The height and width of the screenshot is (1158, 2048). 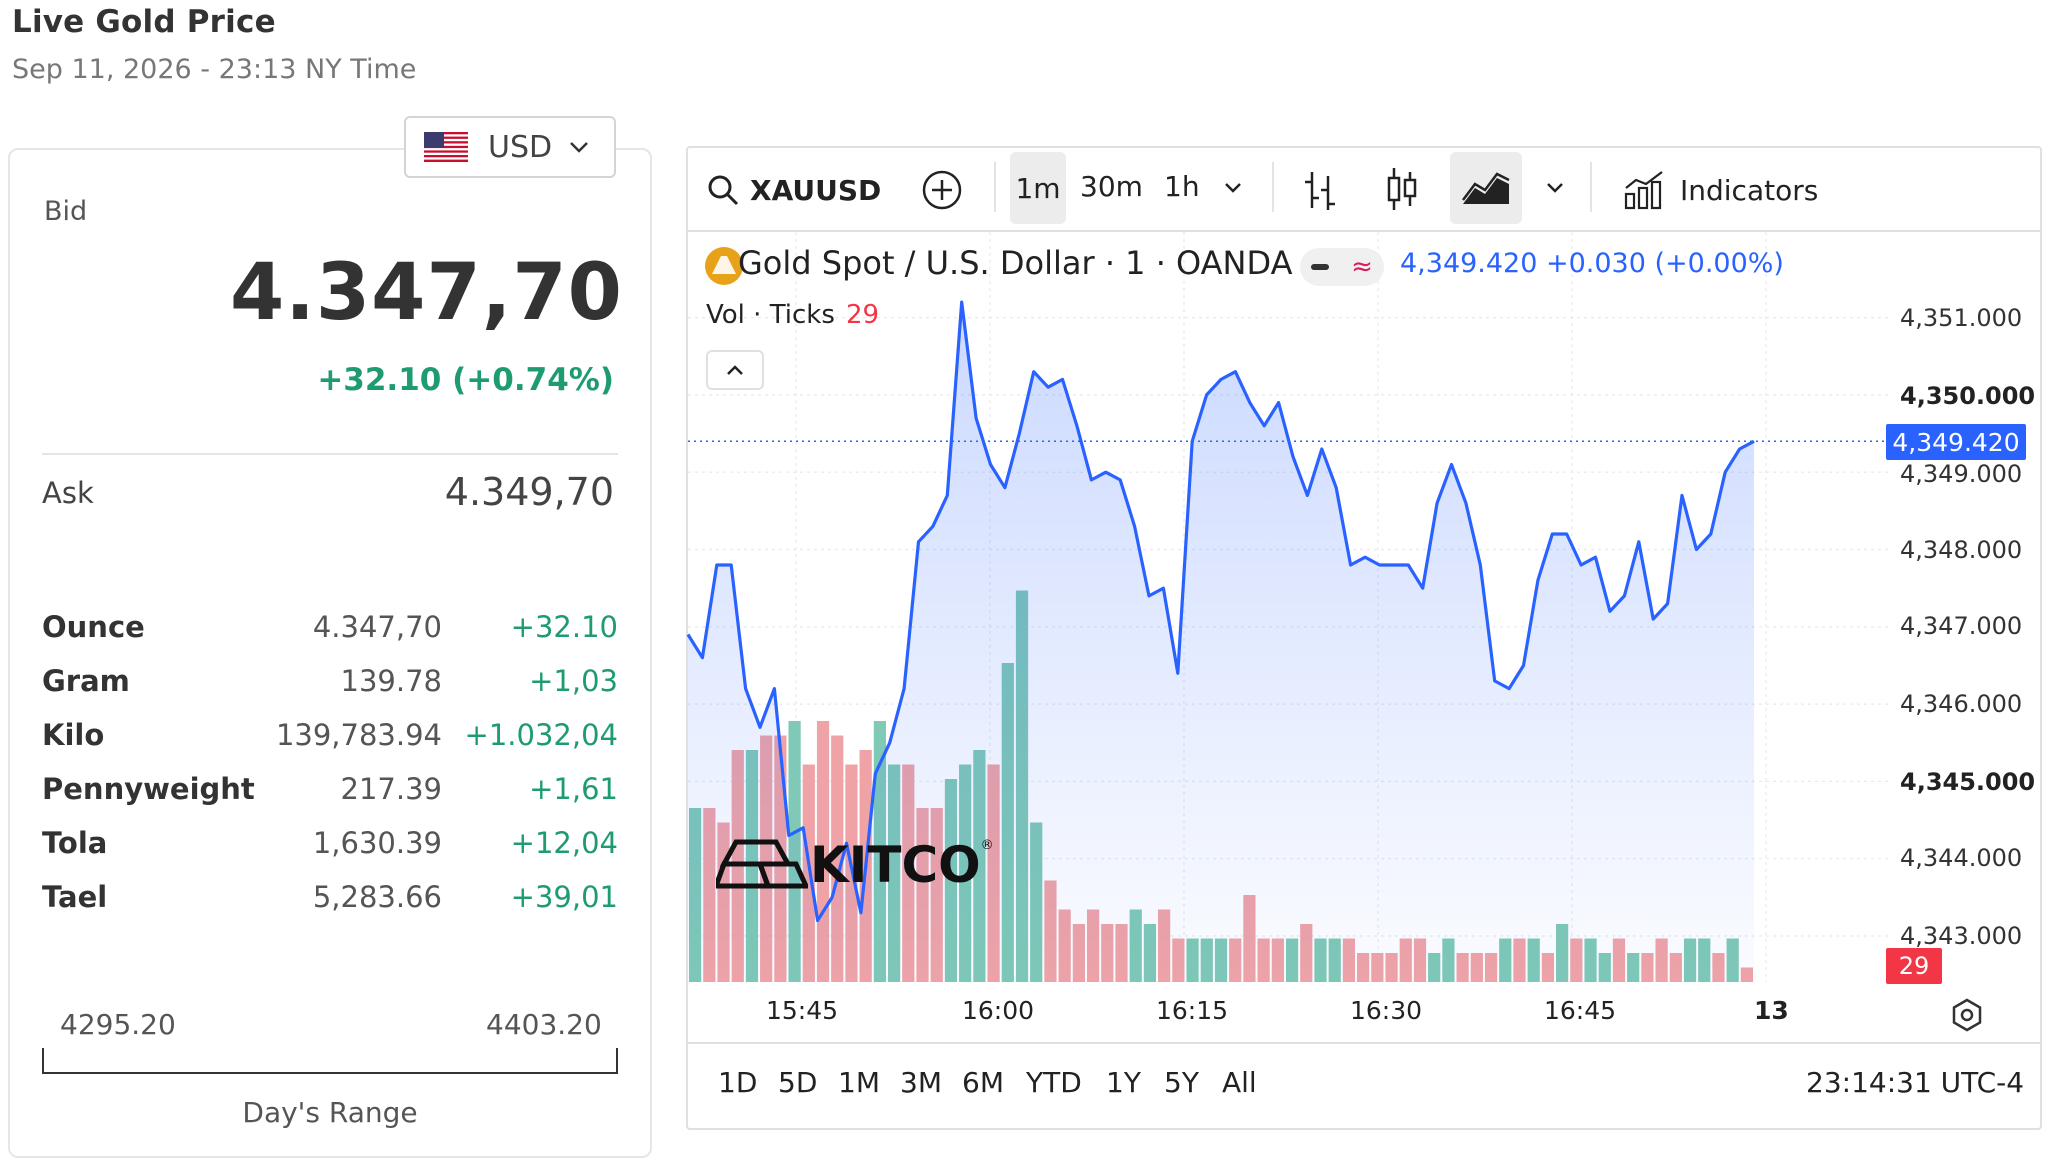 What do you see at coordinates (1181, 1082) in the screenshot?
I see `range-5y: 5Y` at bounding box center [1181, 1082].